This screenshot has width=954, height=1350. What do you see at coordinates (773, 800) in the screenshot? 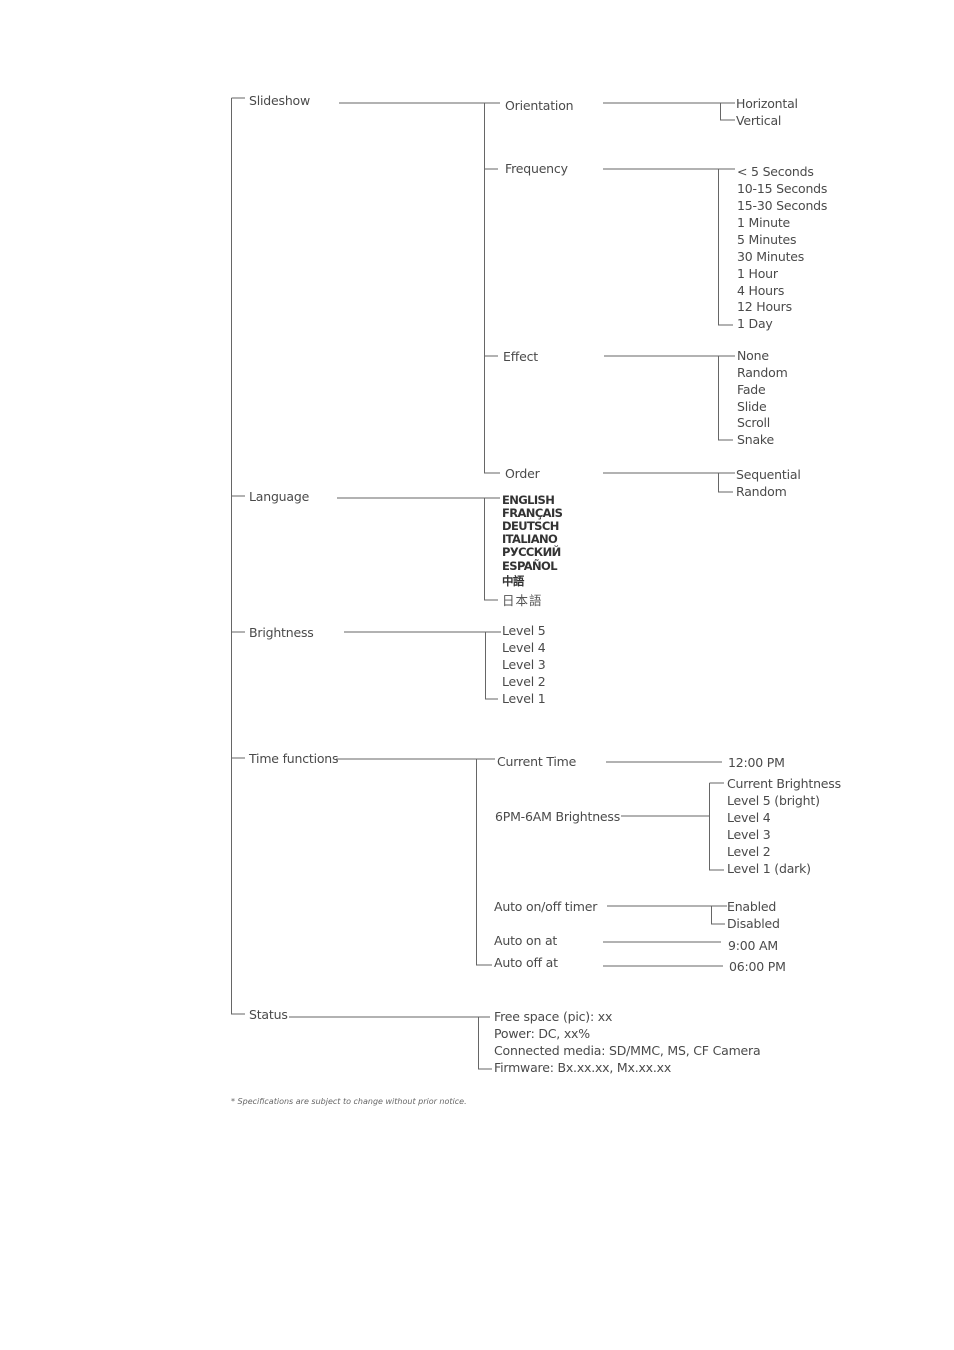
I see `night-brightness-option: Level 5 (bright)` at bounding box center [773, 800].